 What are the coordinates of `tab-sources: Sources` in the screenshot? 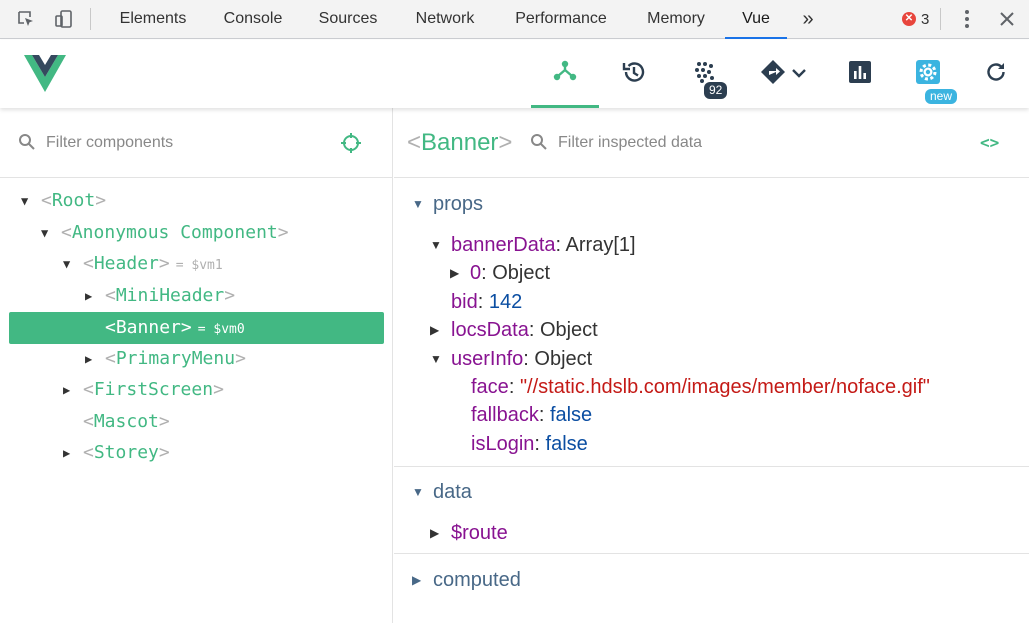 It's located at (348, 19).